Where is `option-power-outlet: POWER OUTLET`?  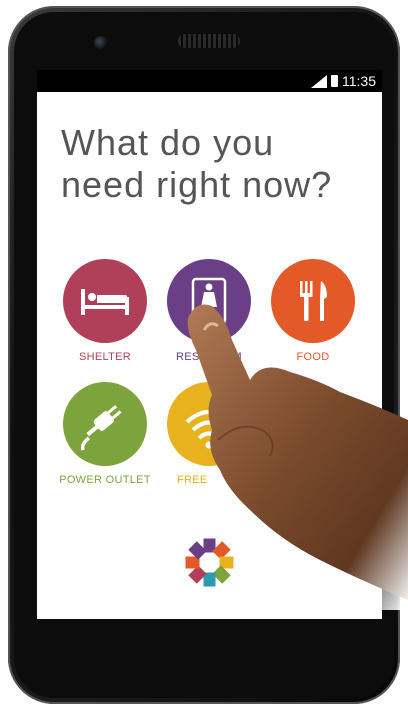 option-power-outlet: POWER OUTLET is located at coordinates (105, 434).